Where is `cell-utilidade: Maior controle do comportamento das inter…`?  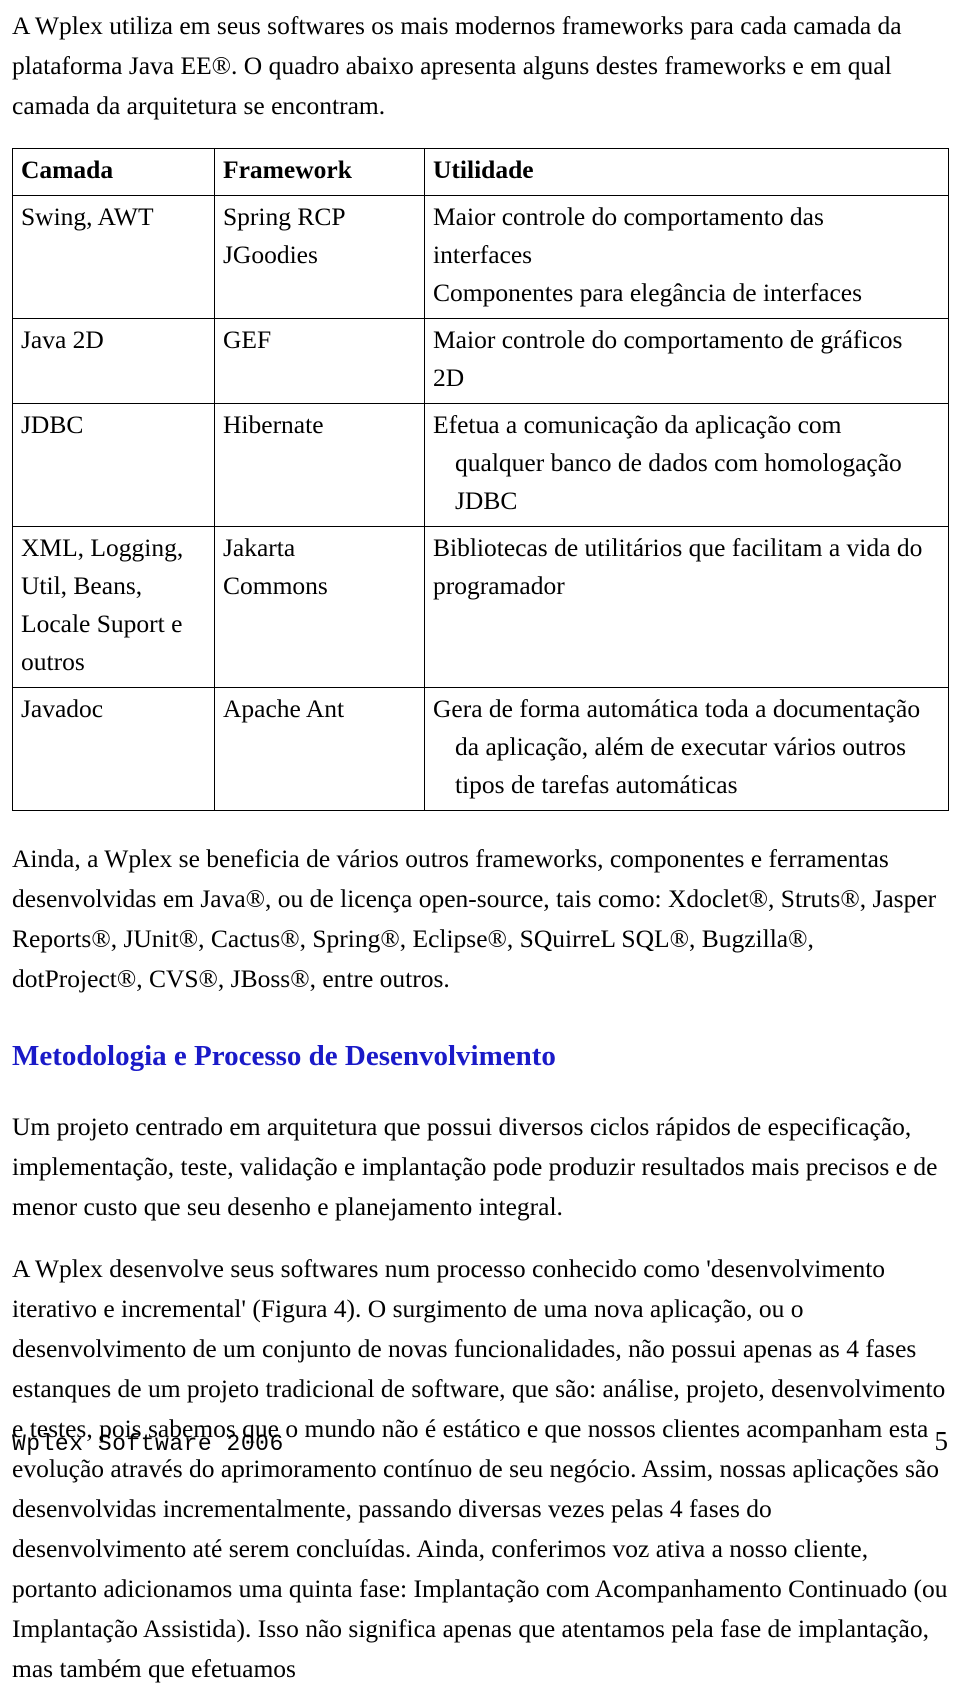 cell-utilidade: Maior controle do comportamento das inter… is located at coordinates (686, 257).